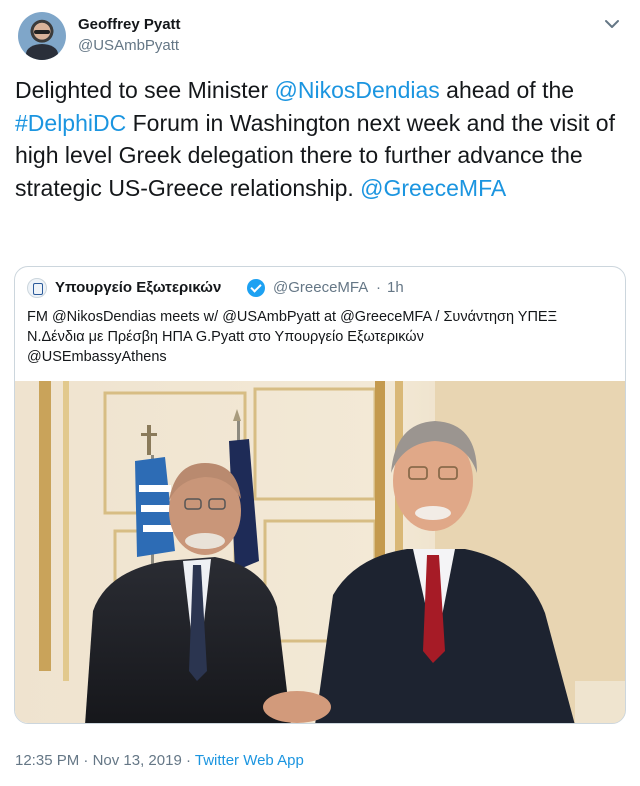  What do you see at coordinates (137, 760) in the screenshot?
I see `tweet-date: Nov 13, 2019` at bounding box center [137, 760].